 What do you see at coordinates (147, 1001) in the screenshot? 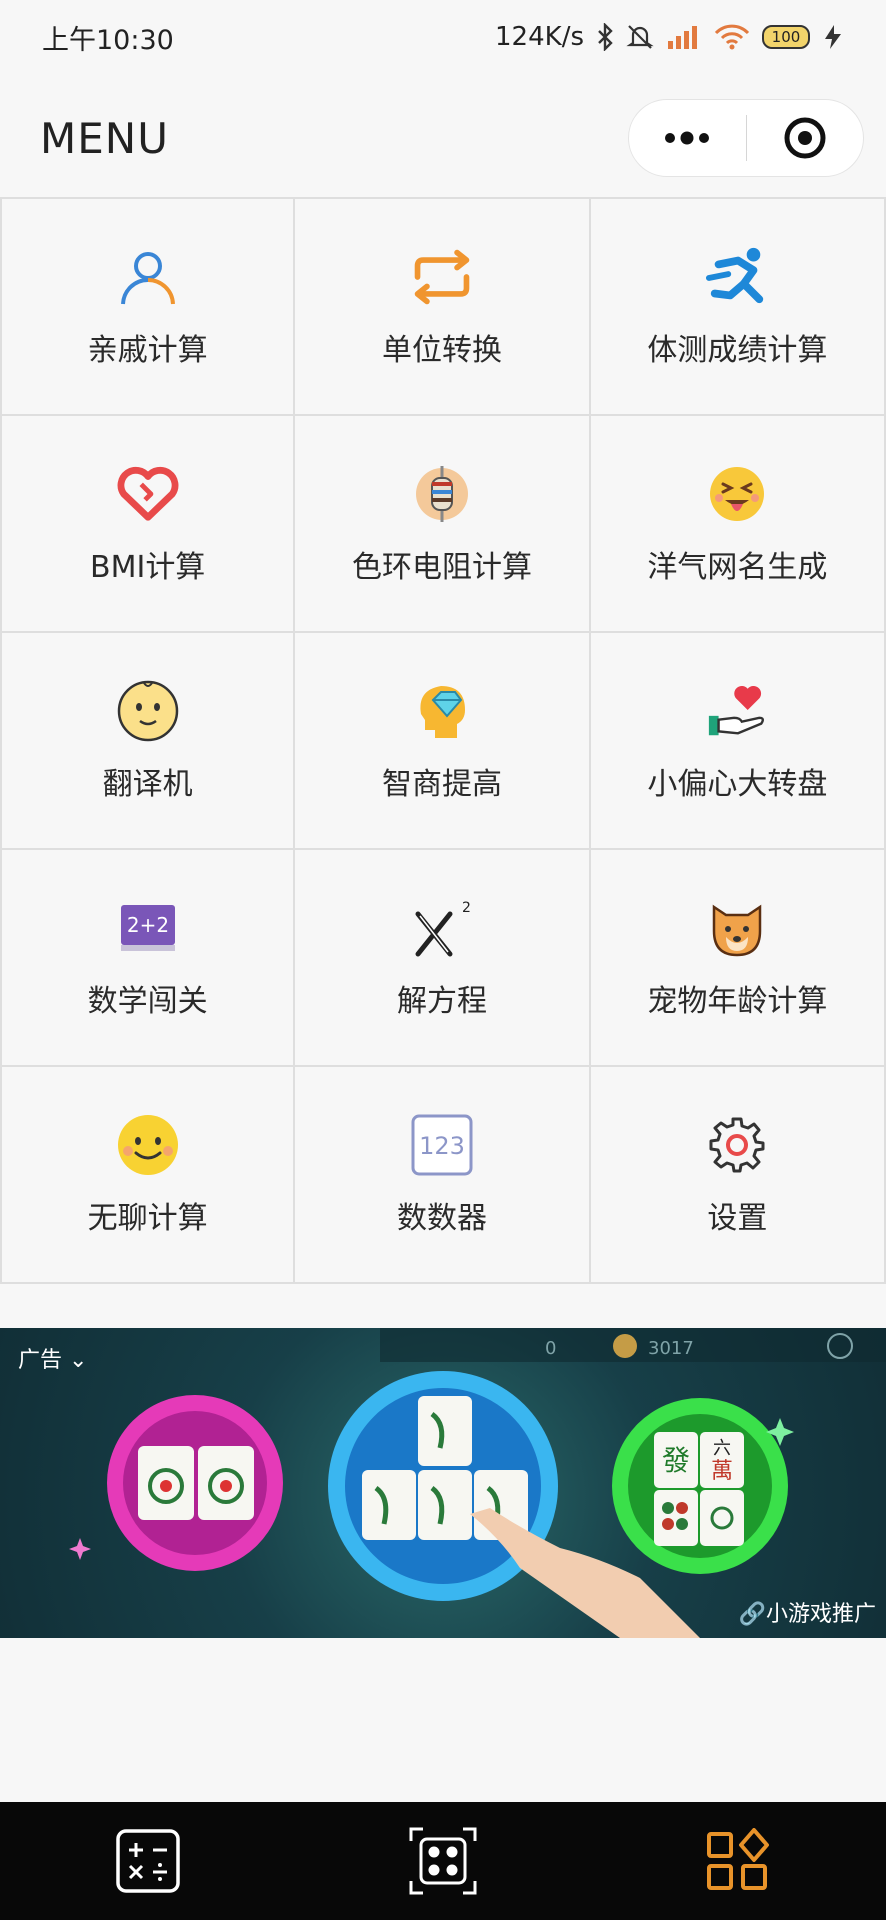
I see `menu-item-label: 数学闯关` at bounding box center [147, 1001].